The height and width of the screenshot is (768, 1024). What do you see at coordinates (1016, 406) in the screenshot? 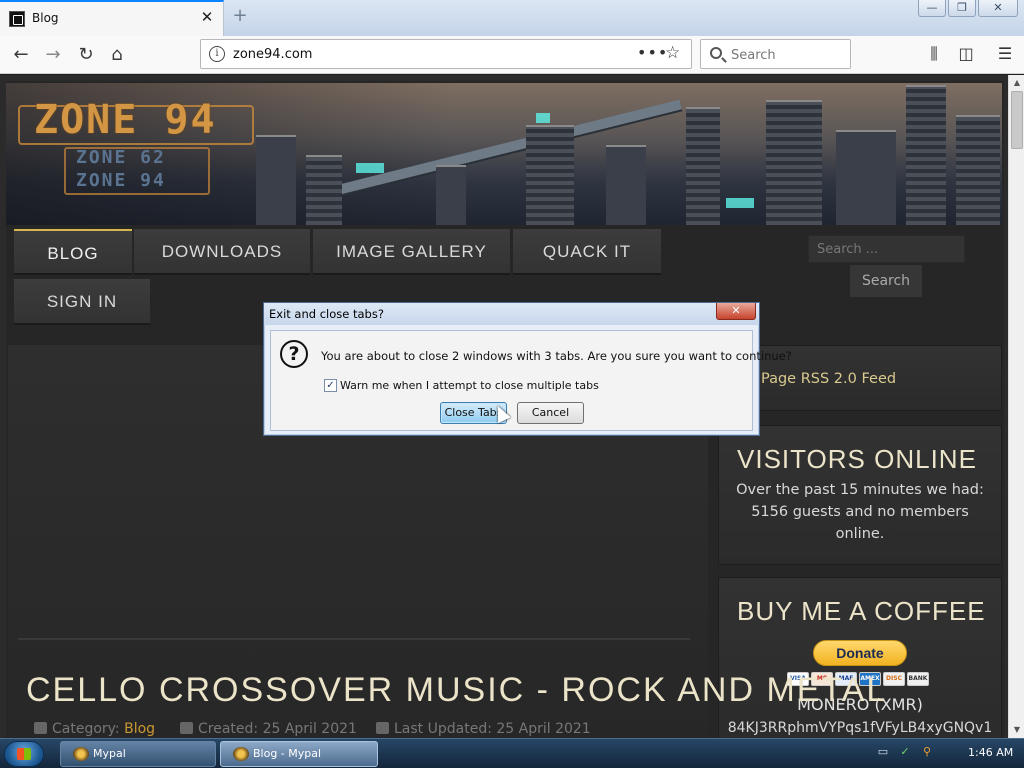
I see `vertical-scrollbar: ▲ ▼` at bounding box center [1016, 406].